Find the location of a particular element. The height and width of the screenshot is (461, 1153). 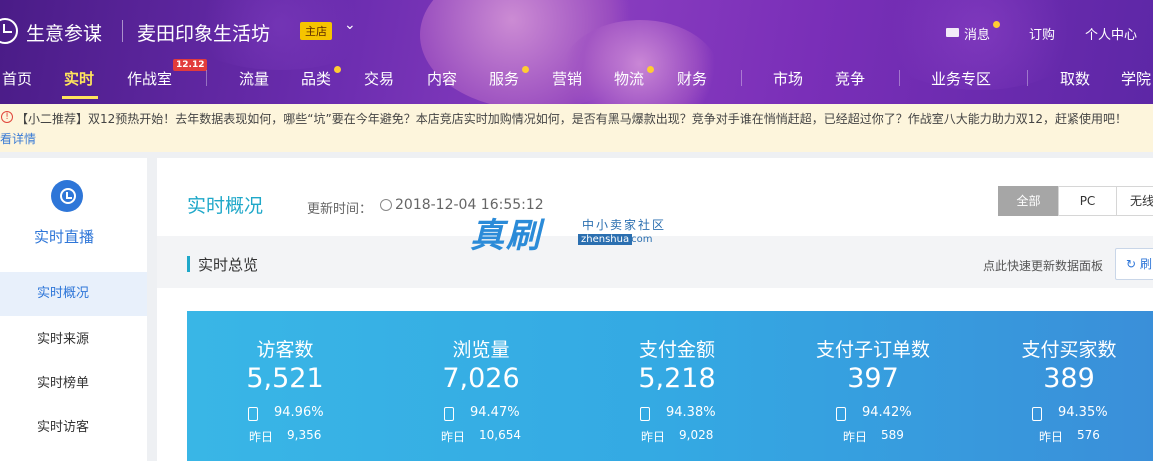

nav-traffic: 流量 is located at coordinates (254, 78).